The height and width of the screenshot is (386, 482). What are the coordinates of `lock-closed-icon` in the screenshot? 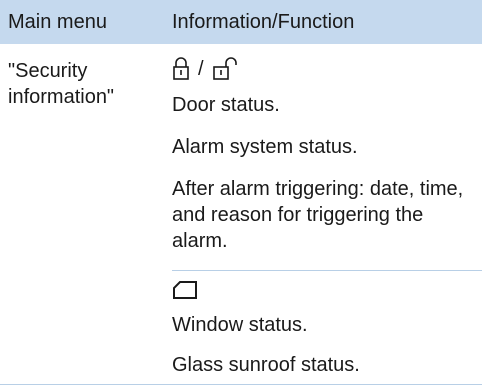 It's located at (181, 69).